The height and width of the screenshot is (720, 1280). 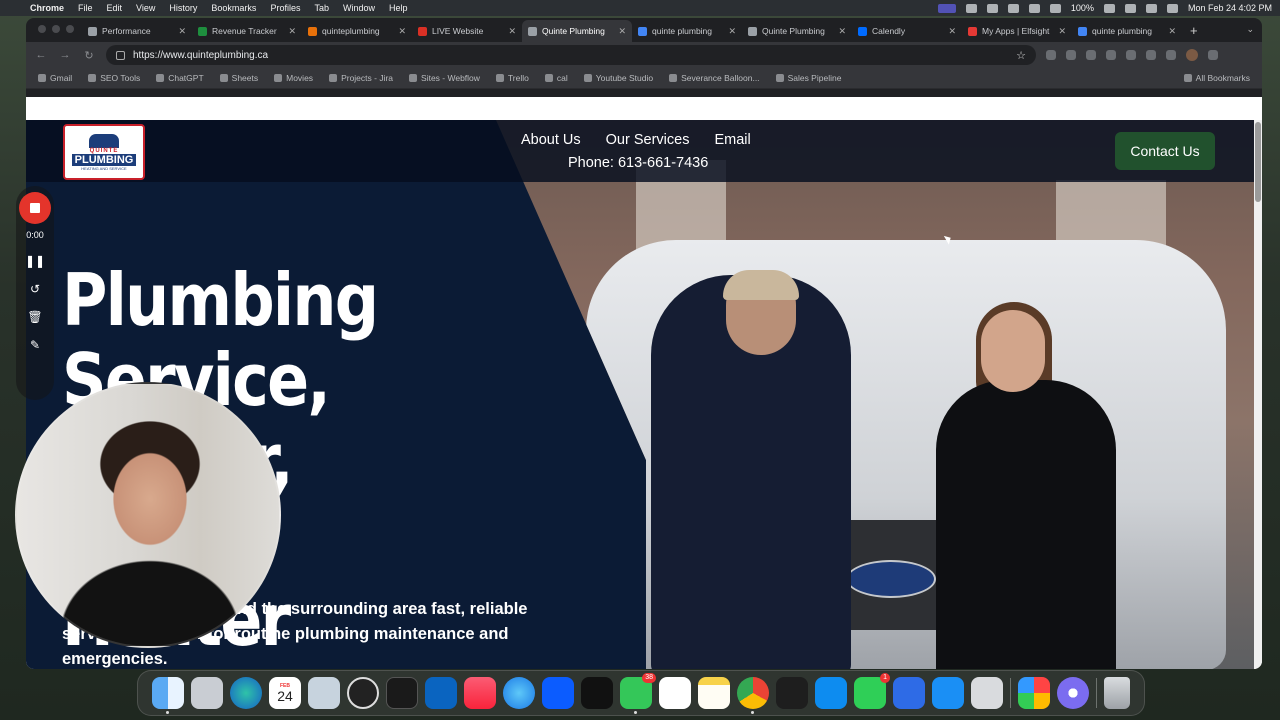 I want to click on address-bar: https://www.quinteplumbing.ca ☆, so click(x=571, y=55).